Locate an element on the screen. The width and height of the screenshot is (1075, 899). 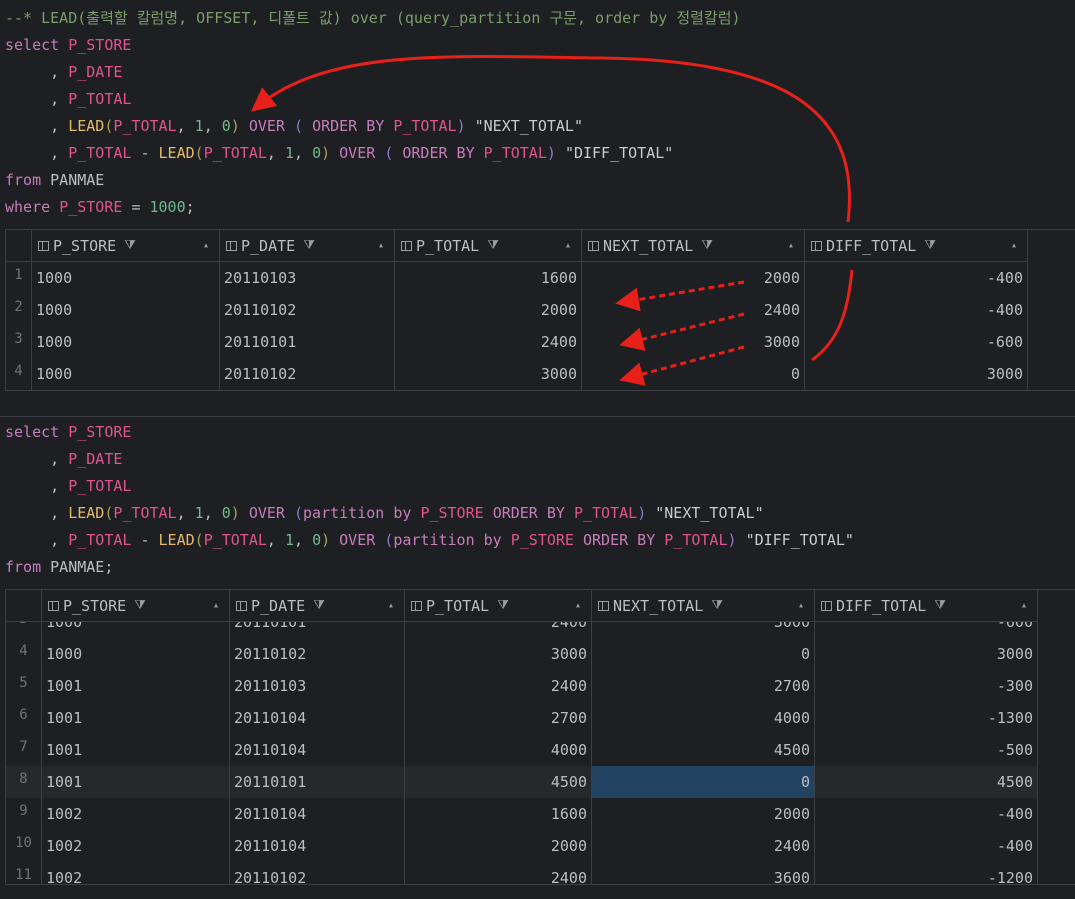
table-row: 8 1001 20110101 4500 0 4500 is located at coordinates (522, 782).